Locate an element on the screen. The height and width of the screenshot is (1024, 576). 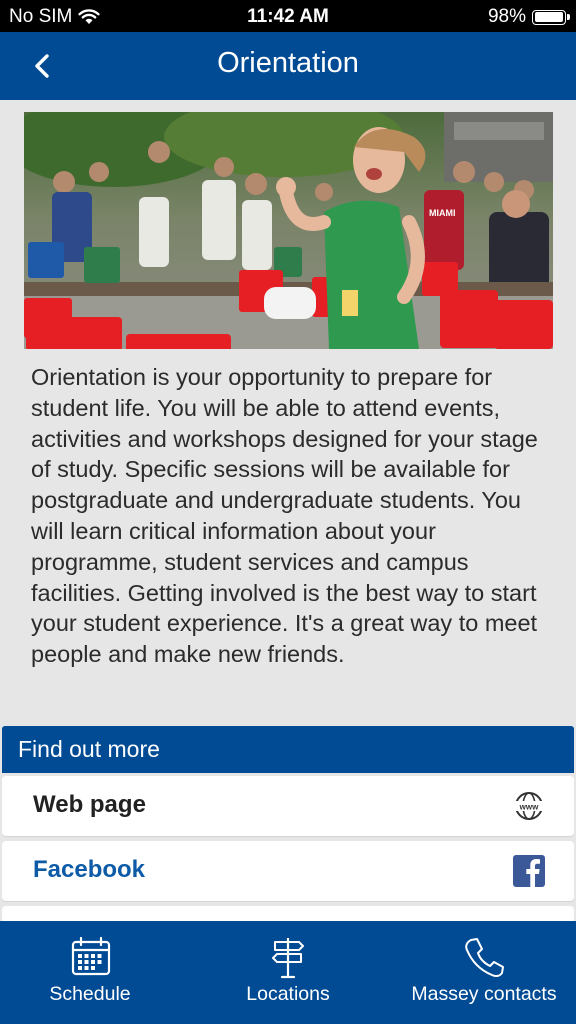
svg-text: www is located at coordinates (529, 807).